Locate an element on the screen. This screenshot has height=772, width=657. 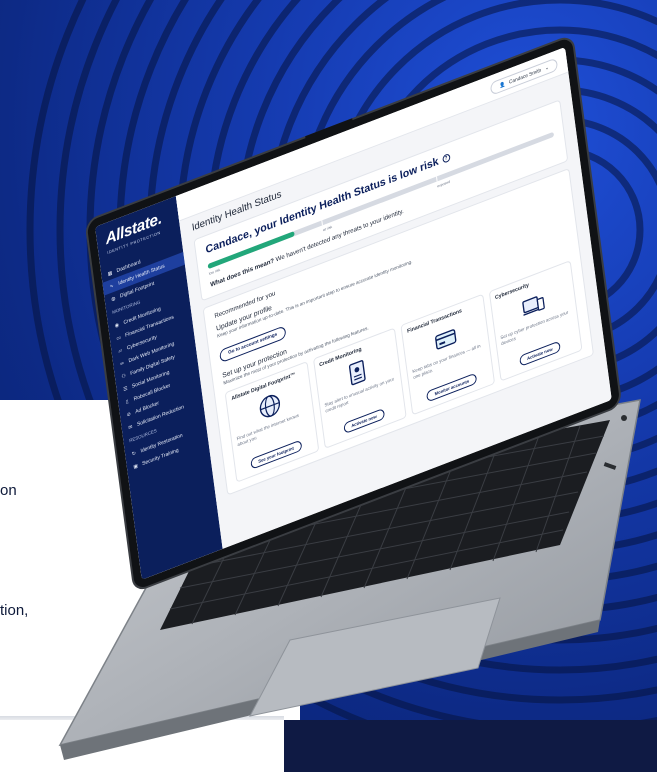
see-footprint-button: See your footprint is located at coordinates (276, 454).